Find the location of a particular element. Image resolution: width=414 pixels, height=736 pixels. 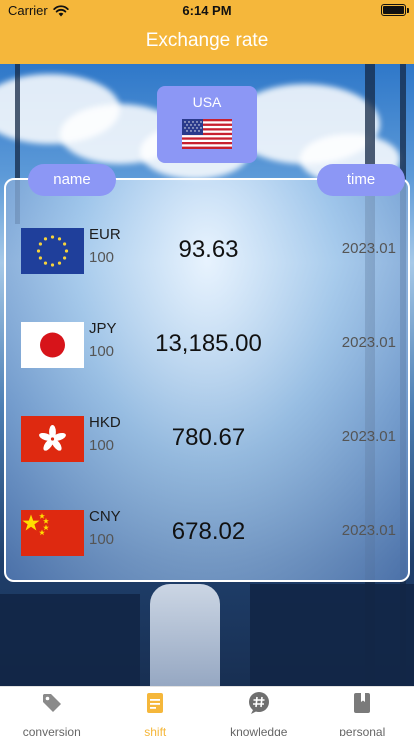

tab-shift: shift is located at coordinates (156, 713).